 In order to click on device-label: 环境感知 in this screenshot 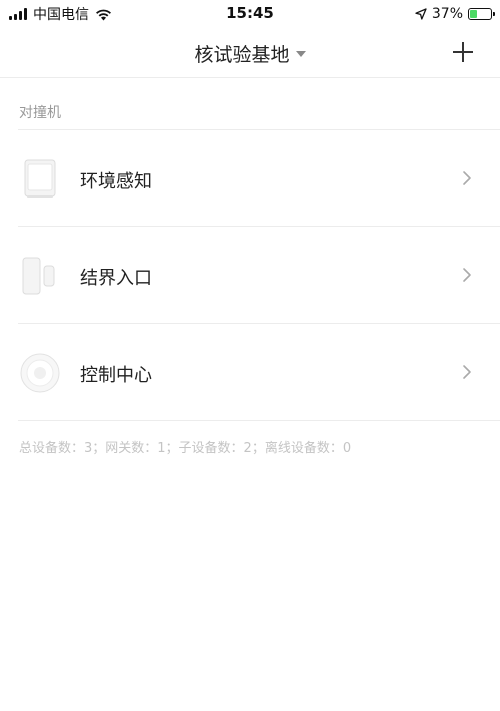, I will do `click(116, 181)`.